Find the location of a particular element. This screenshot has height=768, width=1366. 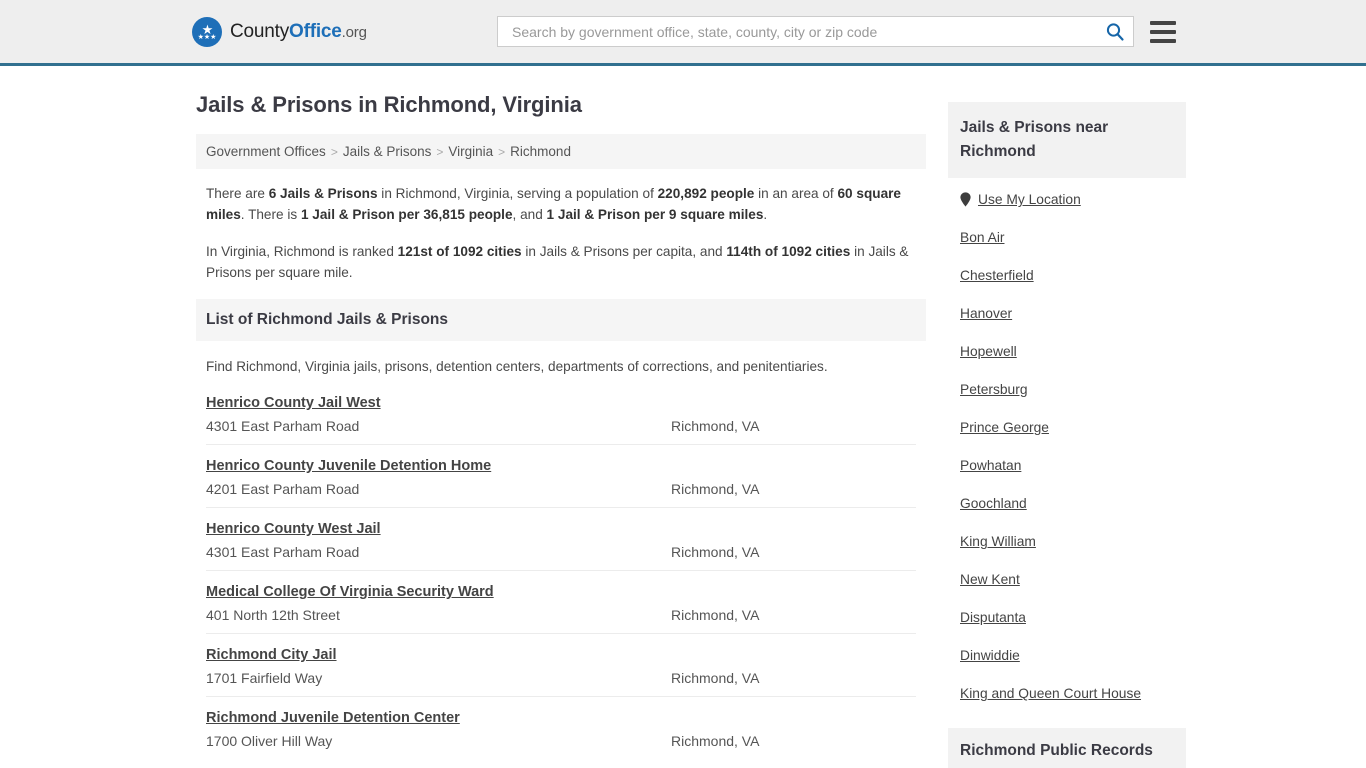

nearby-link: Hanover is located at coordinates (986, 313).